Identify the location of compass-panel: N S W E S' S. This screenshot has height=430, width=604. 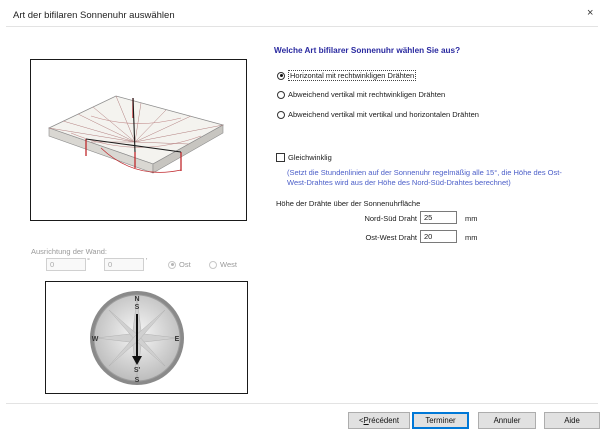
(146, 337).